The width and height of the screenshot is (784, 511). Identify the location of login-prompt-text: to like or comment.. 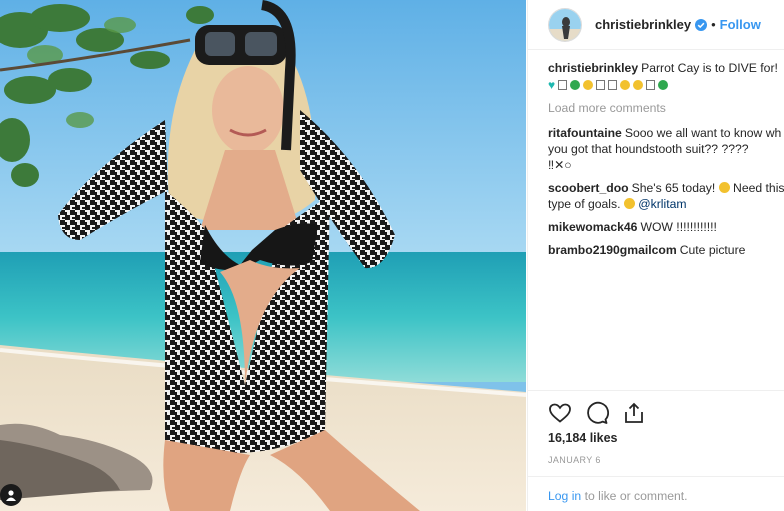
(636, 496).